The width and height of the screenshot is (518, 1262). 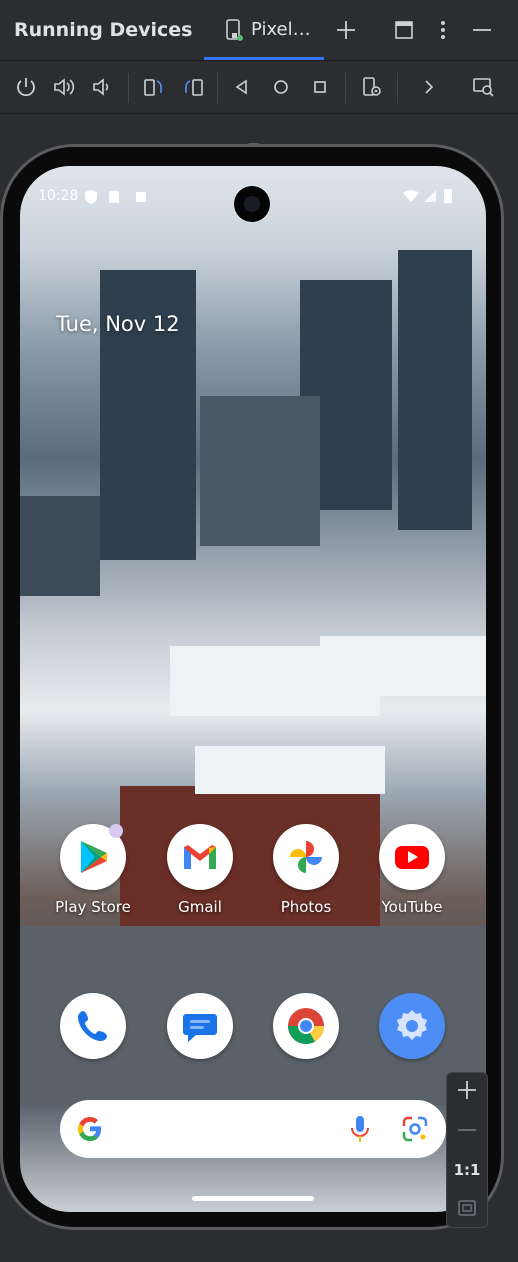 What do you see at coordinates (193, 87) in the screenshot?
I see `rotate-right-icon` at bounding box center [193, 87].